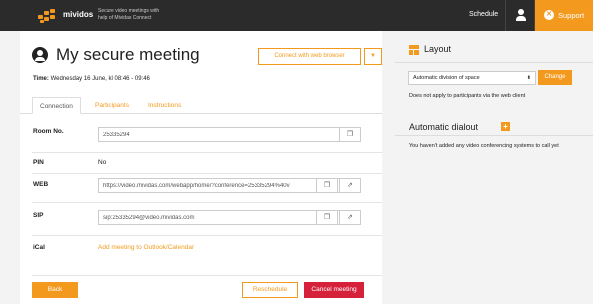  I want to click on sip-address-input, so click(205, 217).